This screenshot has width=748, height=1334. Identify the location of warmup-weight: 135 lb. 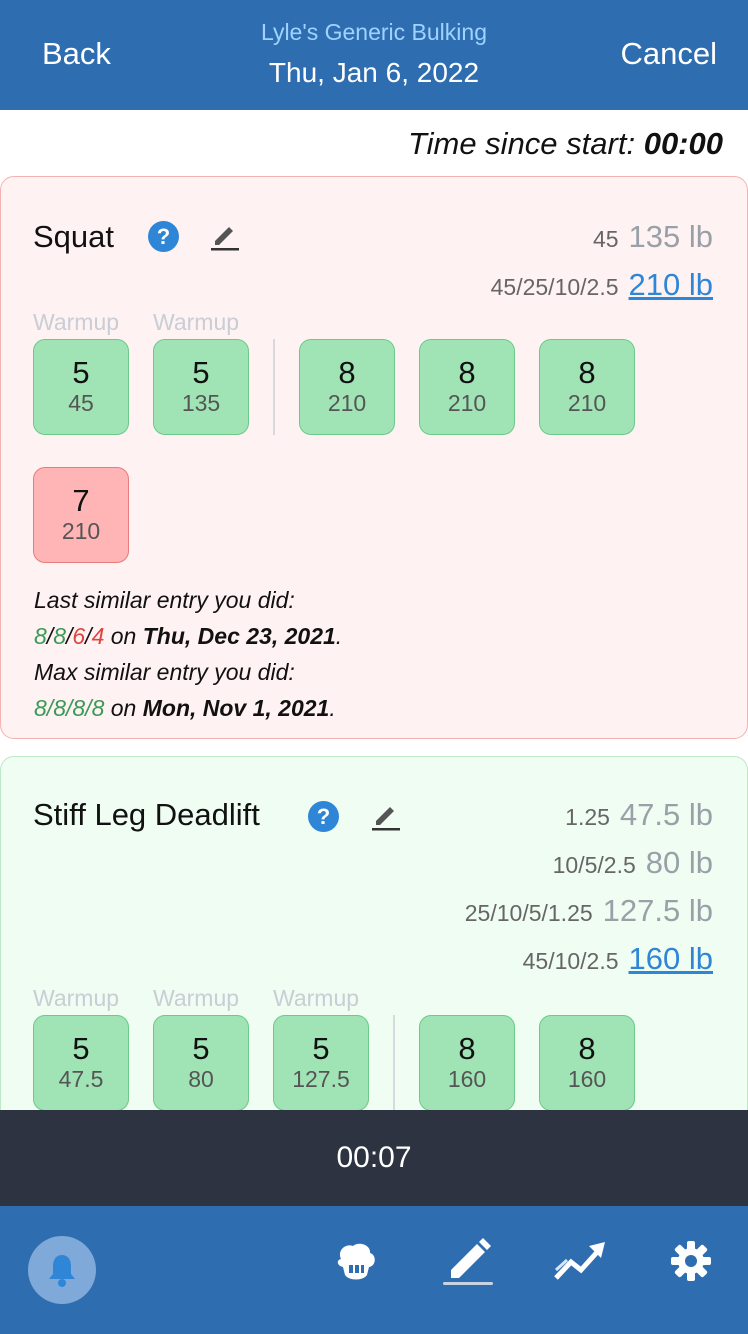
(670, 236).